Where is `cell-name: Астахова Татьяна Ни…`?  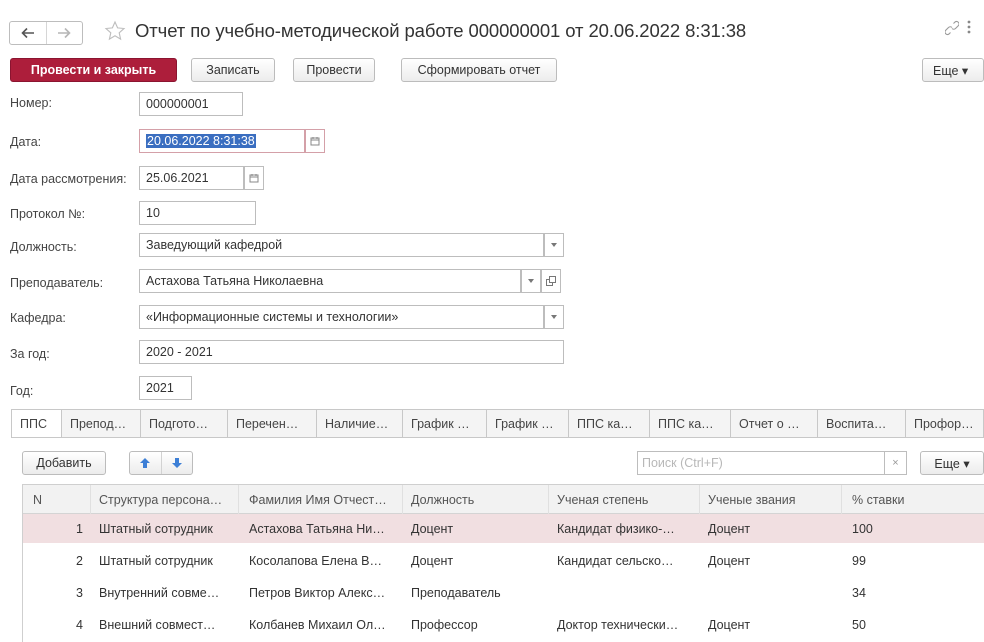
cell-name: Астахова Татьяна Ни… is located at coordinates (317, 528).